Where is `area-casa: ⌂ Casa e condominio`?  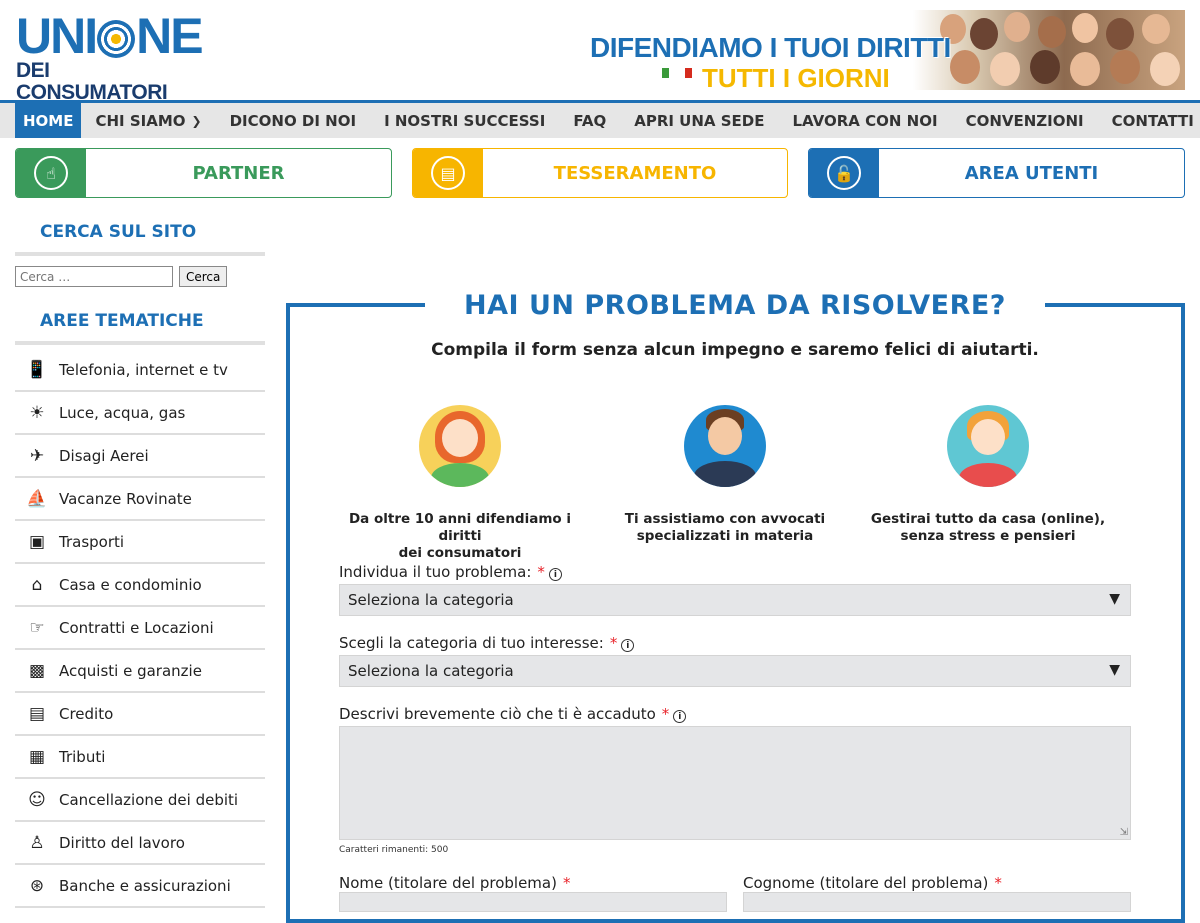
area-casa: ⌂ Casa e condominio is located at coordinates (140, 585).